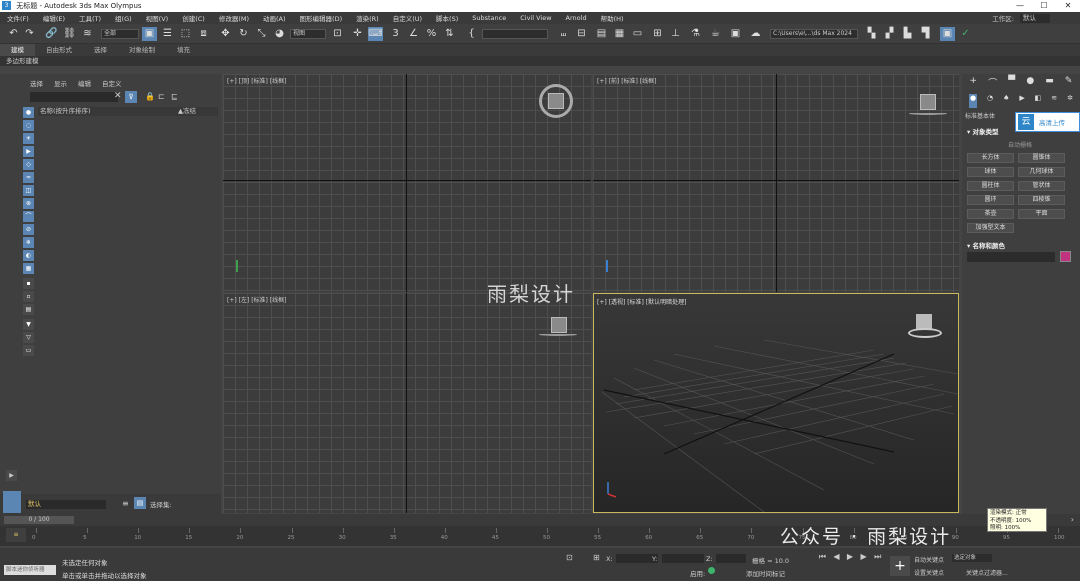 The height and width of the screenshot is (581, 1080). Describe the element at coordinates (118, 96) in the screenshot. I see `clear-search-icon: ✕` at that location.